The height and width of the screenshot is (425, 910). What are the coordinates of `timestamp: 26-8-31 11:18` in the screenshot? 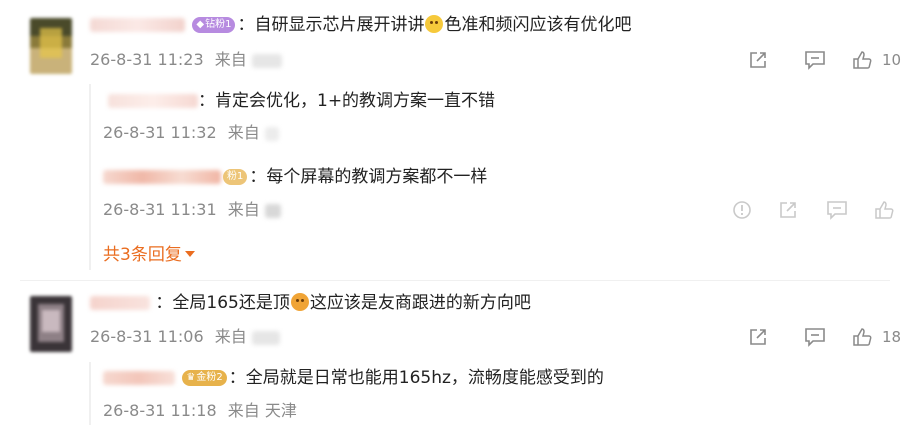 It's located at (160, 410).